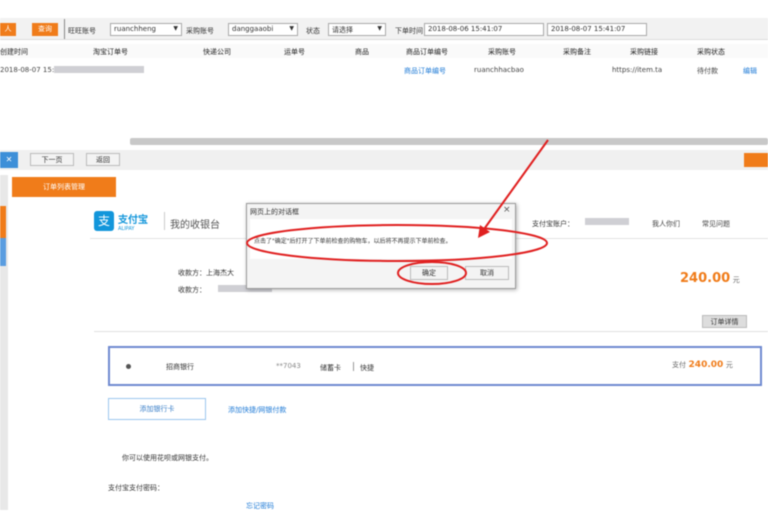 This screenshot has height=511, width=768. I want to click on annotation-ellipse-message, so click(397, 243).